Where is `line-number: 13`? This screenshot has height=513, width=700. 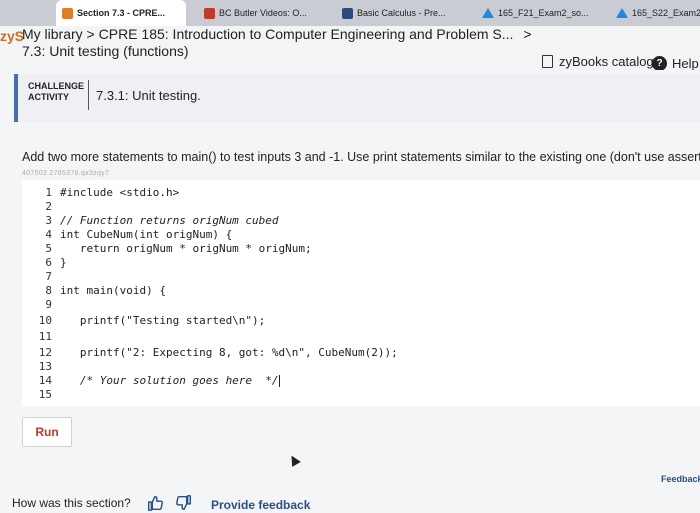
line-number: 13 is located at coordinates (45, 366).